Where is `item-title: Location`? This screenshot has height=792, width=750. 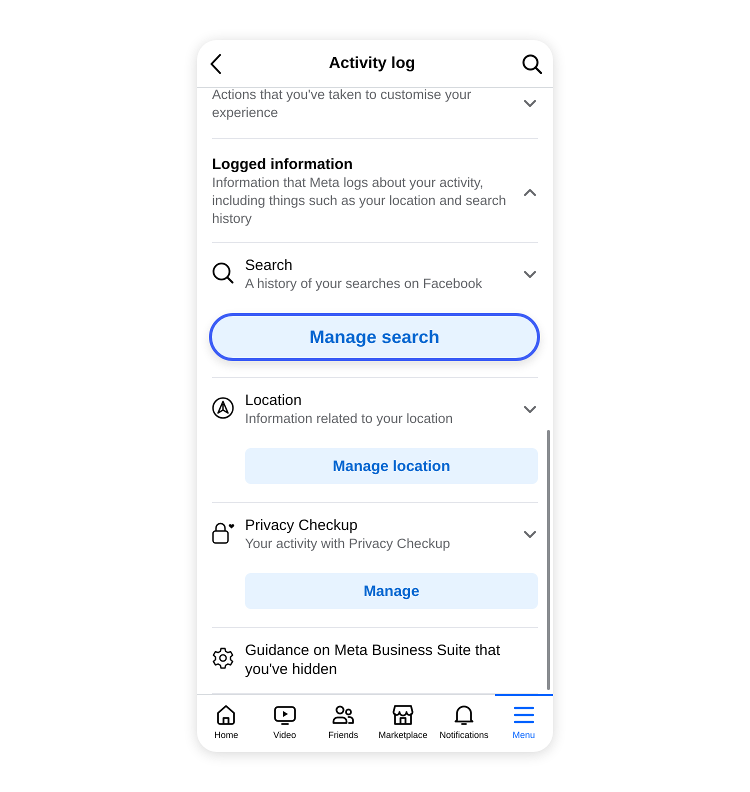
item-title: Location is located at coordinates (380, 400).